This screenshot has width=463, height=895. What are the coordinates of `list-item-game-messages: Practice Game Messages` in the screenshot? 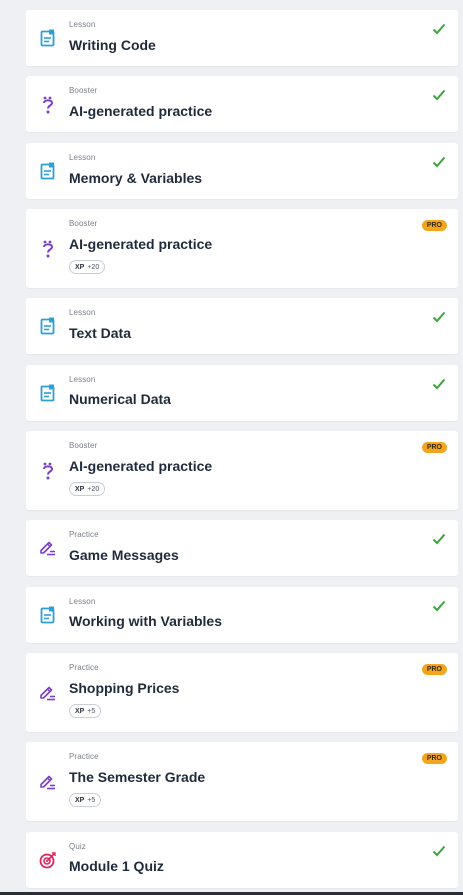 It's located at (242, 548).